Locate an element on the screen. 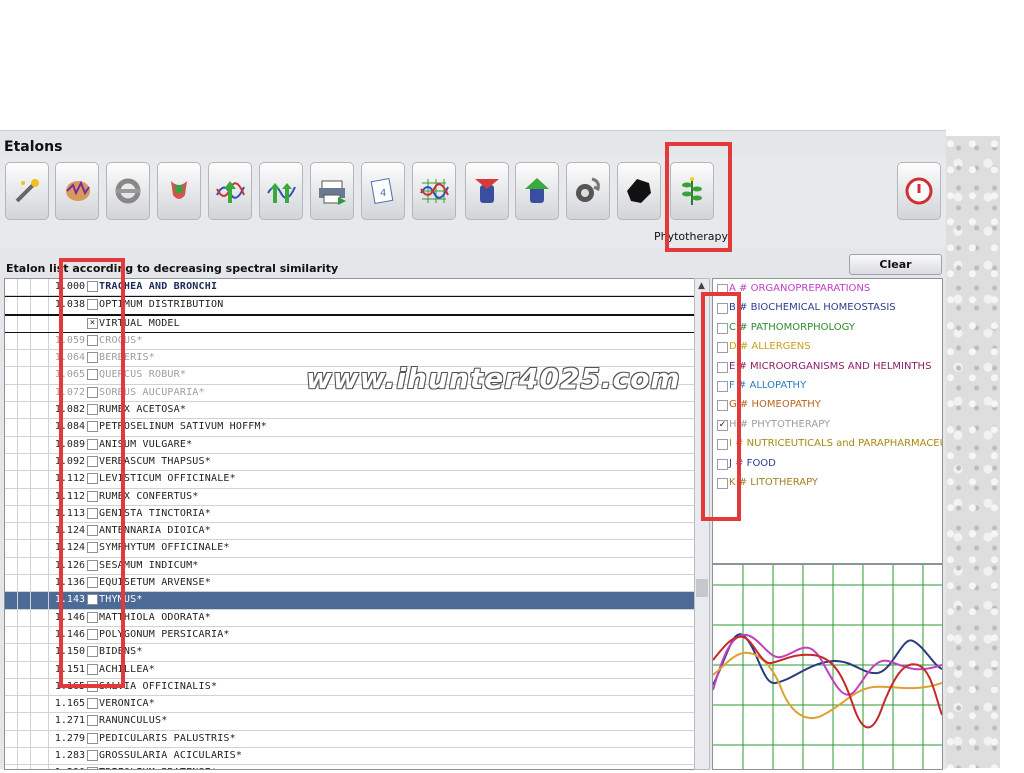 The image size is (1024, 773). calendar-icon: 4 is located at coordinates (382, 191).